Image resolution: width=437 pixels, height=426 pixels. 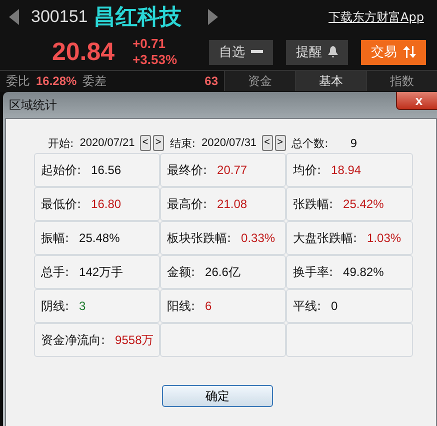 What do you see at coordinates (61, 170) in the screenshot?
I see `stat-label: 起始价:` at bounding box center [61, 170].